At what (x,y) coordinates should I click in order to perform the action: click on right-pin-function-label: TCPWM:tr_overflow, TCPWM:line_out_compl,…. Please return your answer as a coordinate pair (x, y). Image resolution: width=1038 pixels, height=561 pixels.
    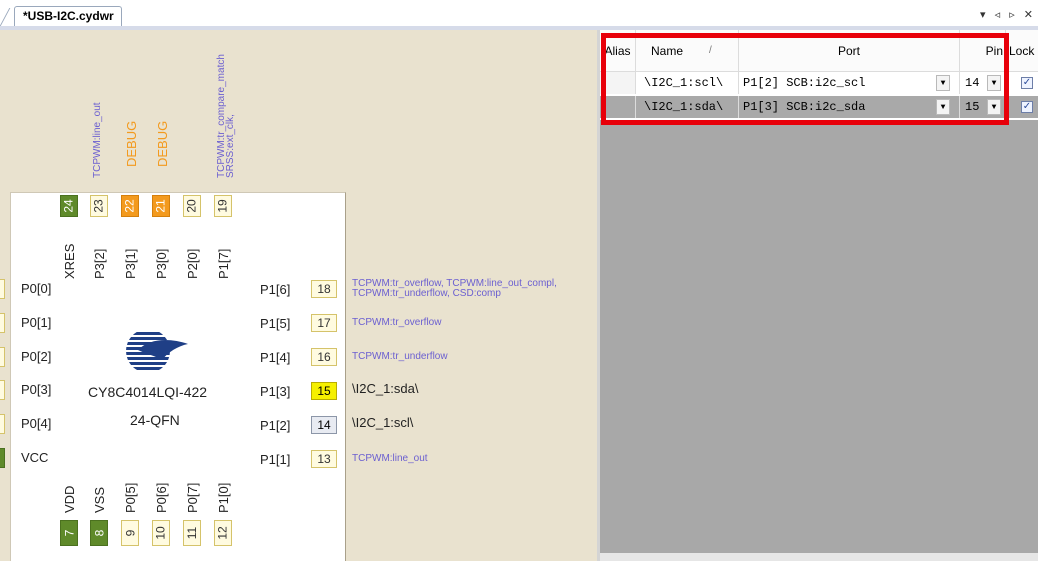
    Looking at the image, I should click on (454, 288).